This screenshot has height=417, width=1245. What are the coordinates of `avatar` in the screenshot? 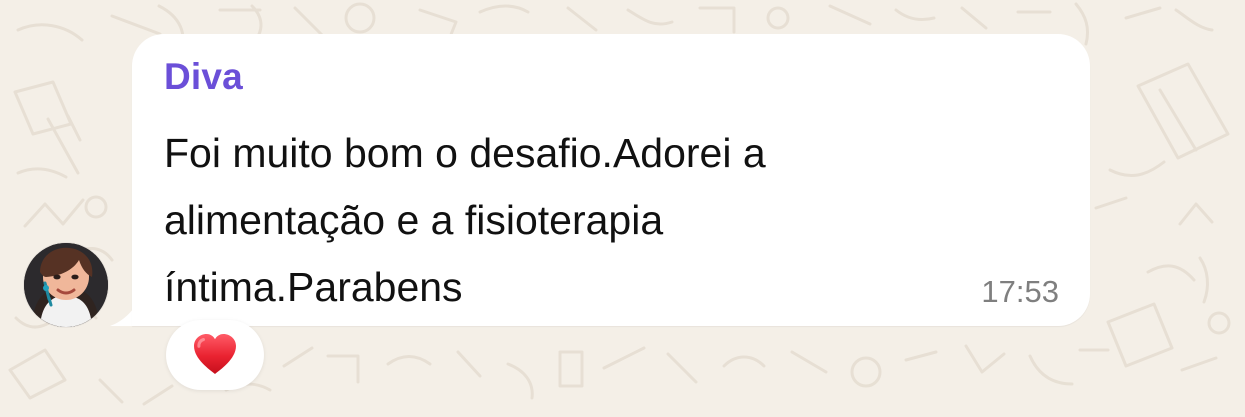 It's located at (66, 285).